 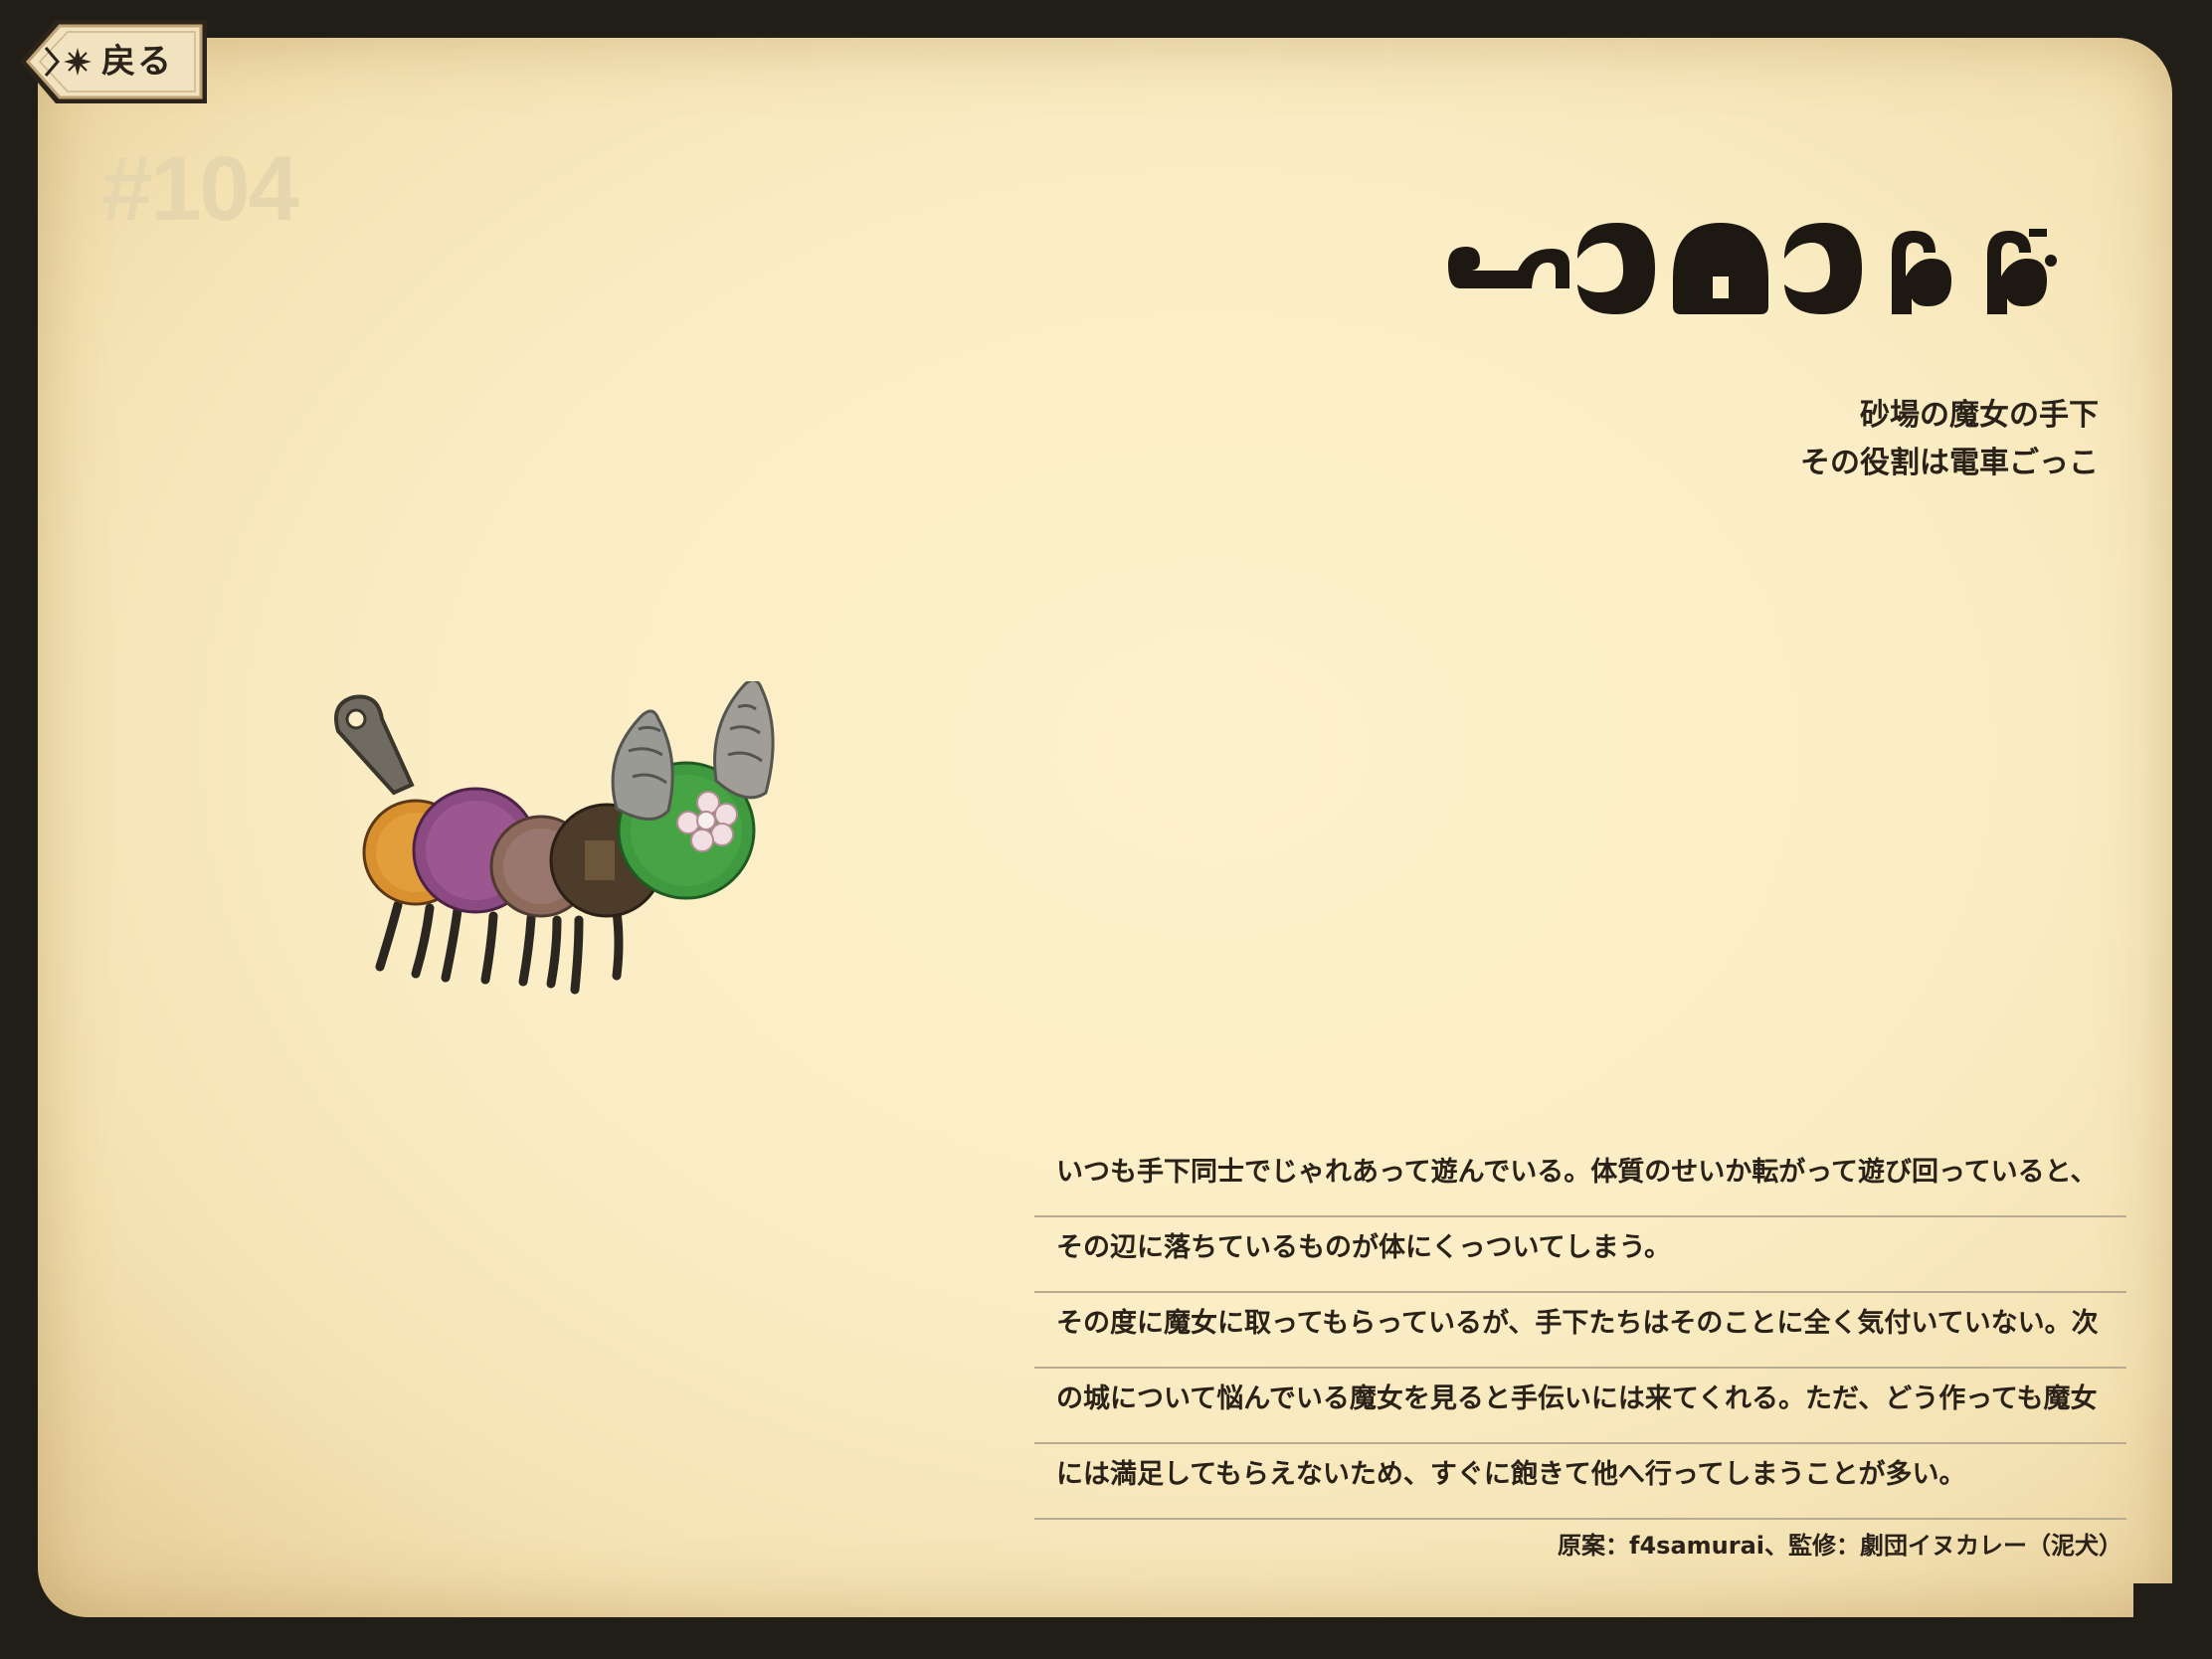 What do you see at coordinates (1979, 415) in the screenshot?
I see `subtitle-line: 砂場の魔女の手下` at bounding box center [1979, 415].